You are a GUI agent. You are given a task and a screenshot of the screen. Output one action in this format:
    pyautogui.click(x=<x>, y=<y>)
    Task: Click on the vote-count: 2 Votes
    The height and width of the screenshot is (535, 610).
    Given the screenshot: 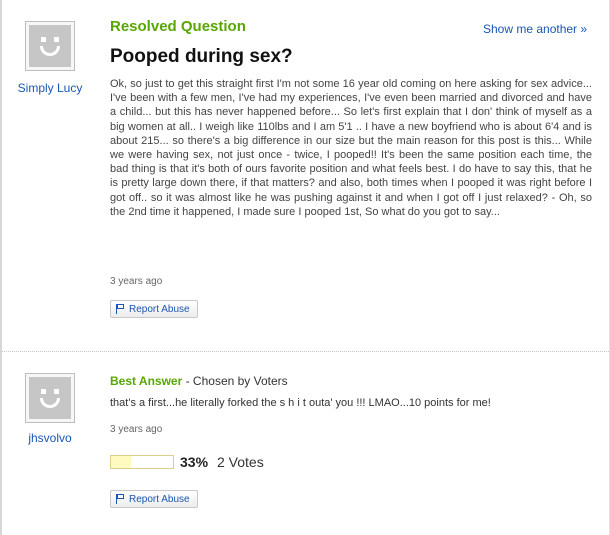 What is the action you would take?
    pyautogui.click(x=240, y=462)
    